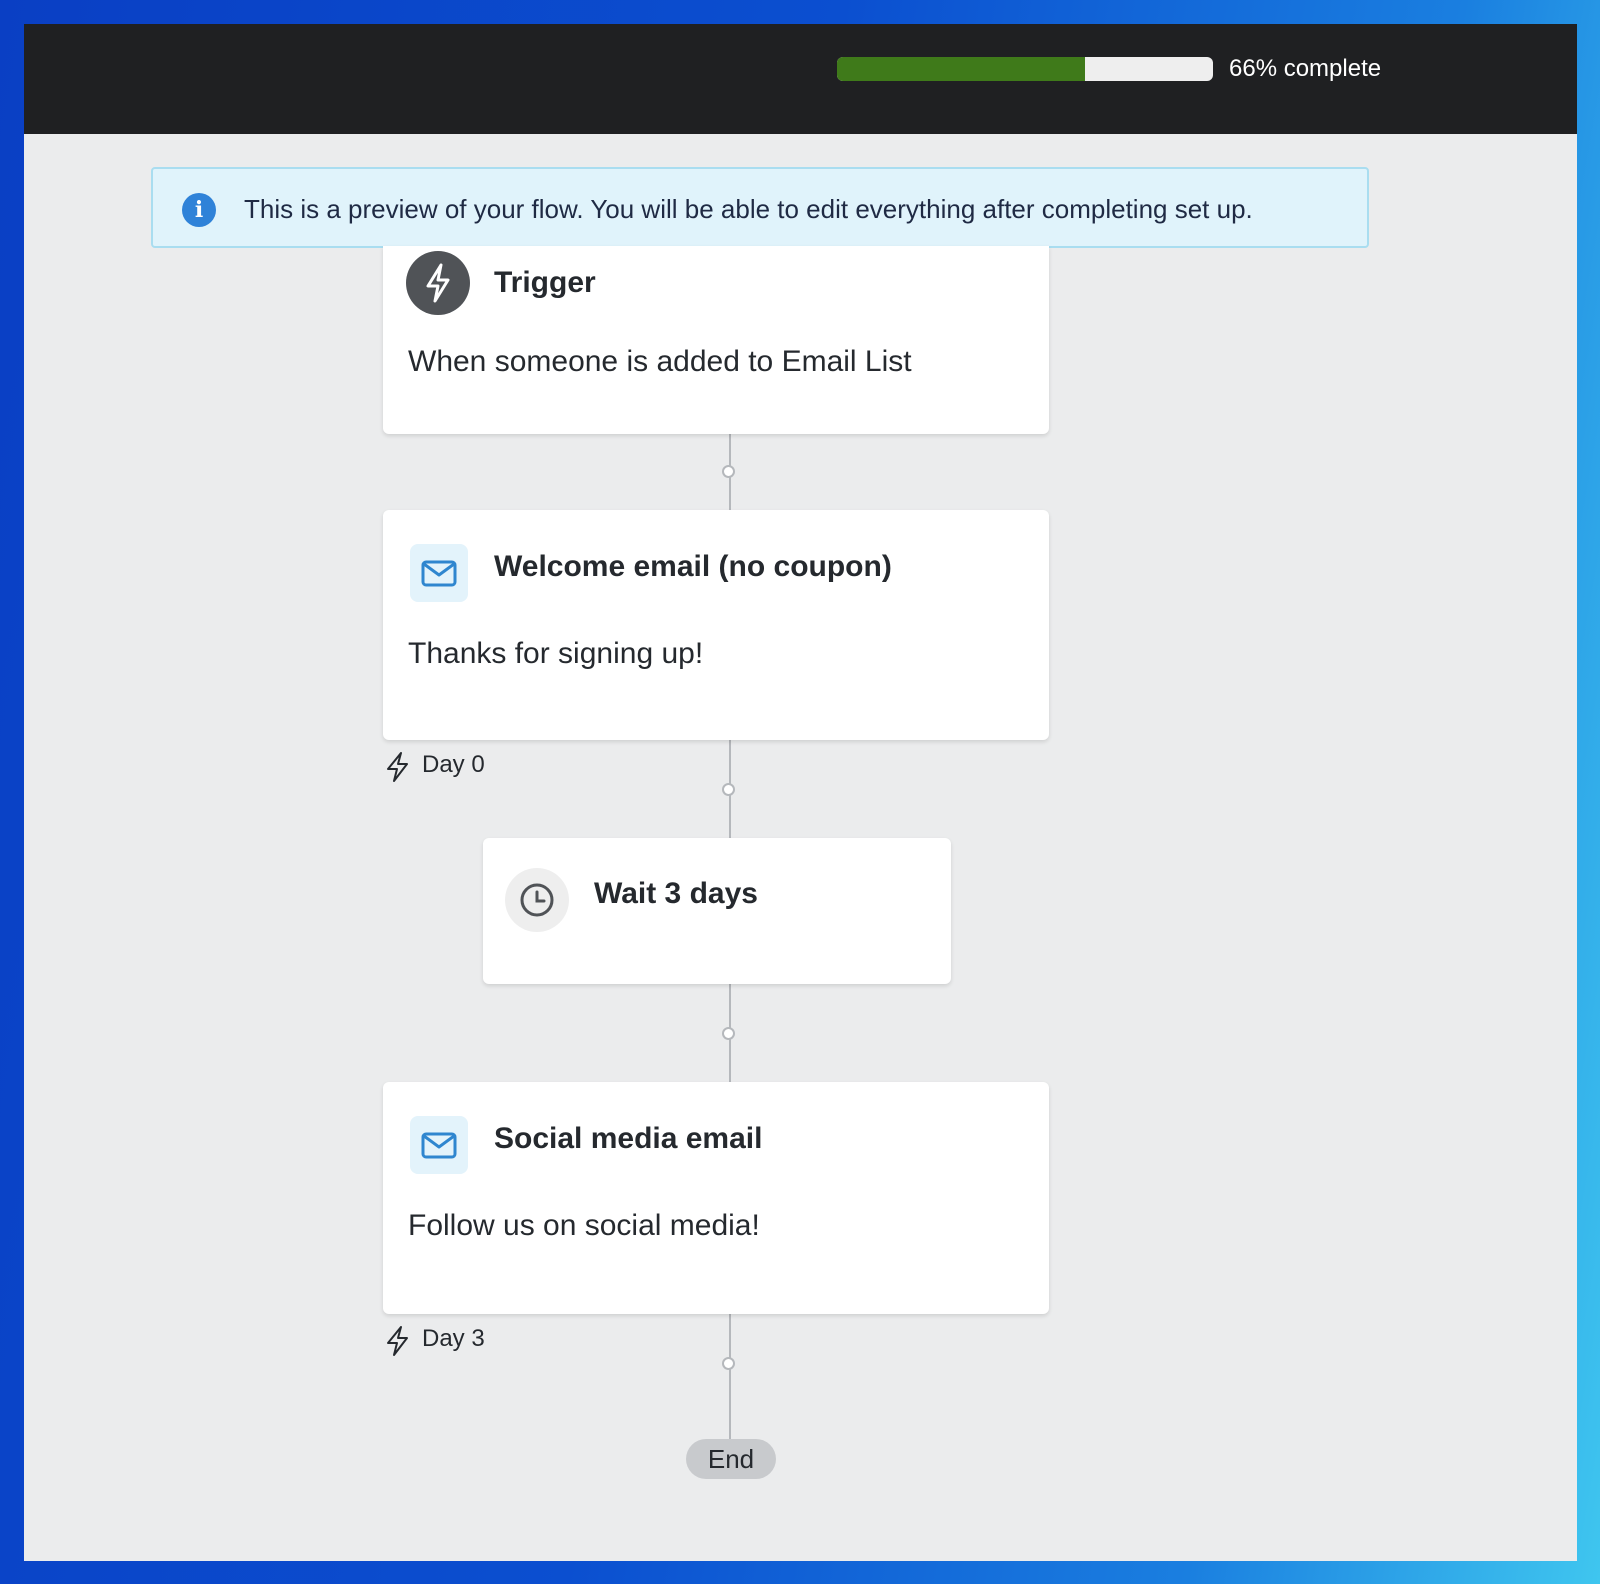  Describe the element at coordinates (676, 893) in the screenshot. I see `wait-title: Wait 3 days` at that location.